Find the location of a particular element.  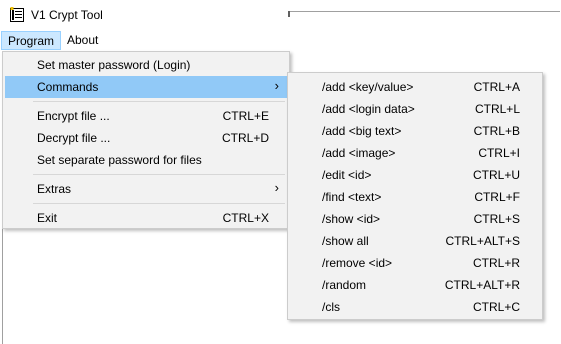

menu-item-random: /random CTRL+ALT+R is located at coordinates (415, 285).